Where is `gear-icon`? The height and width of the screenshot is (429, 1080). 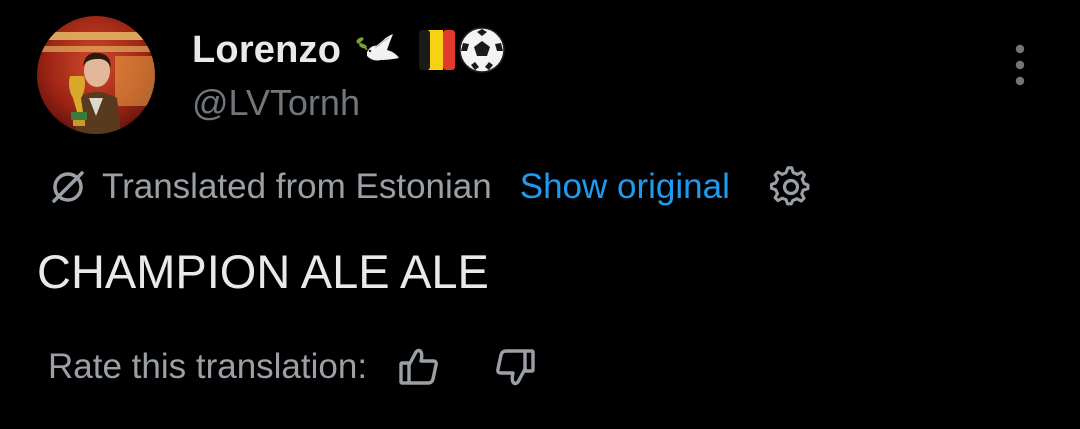
gear-icon is located at coordinates (790, 187).